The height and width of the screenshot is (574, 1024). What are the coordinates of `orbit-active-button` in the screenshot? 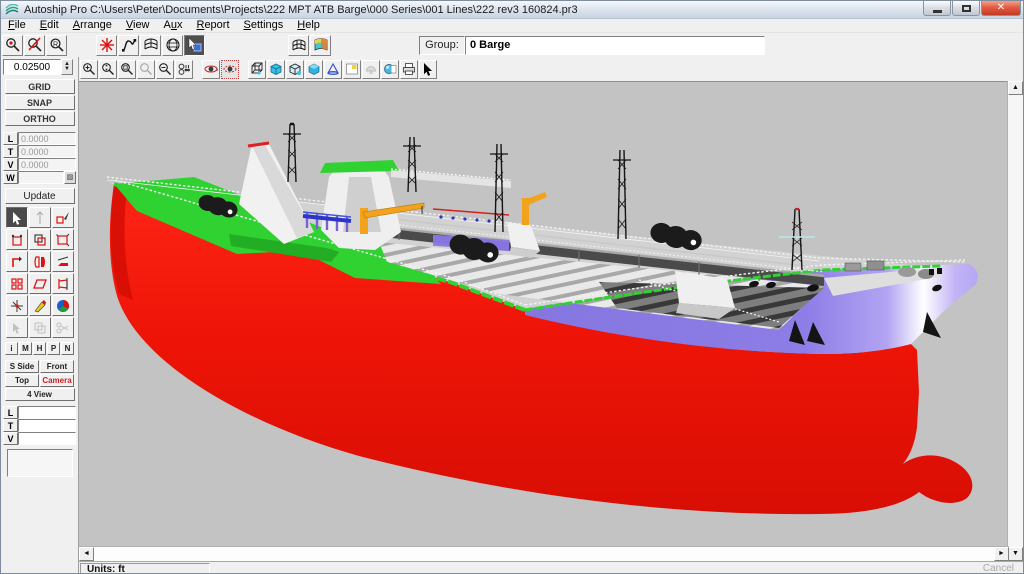 It's located at (230, 69).